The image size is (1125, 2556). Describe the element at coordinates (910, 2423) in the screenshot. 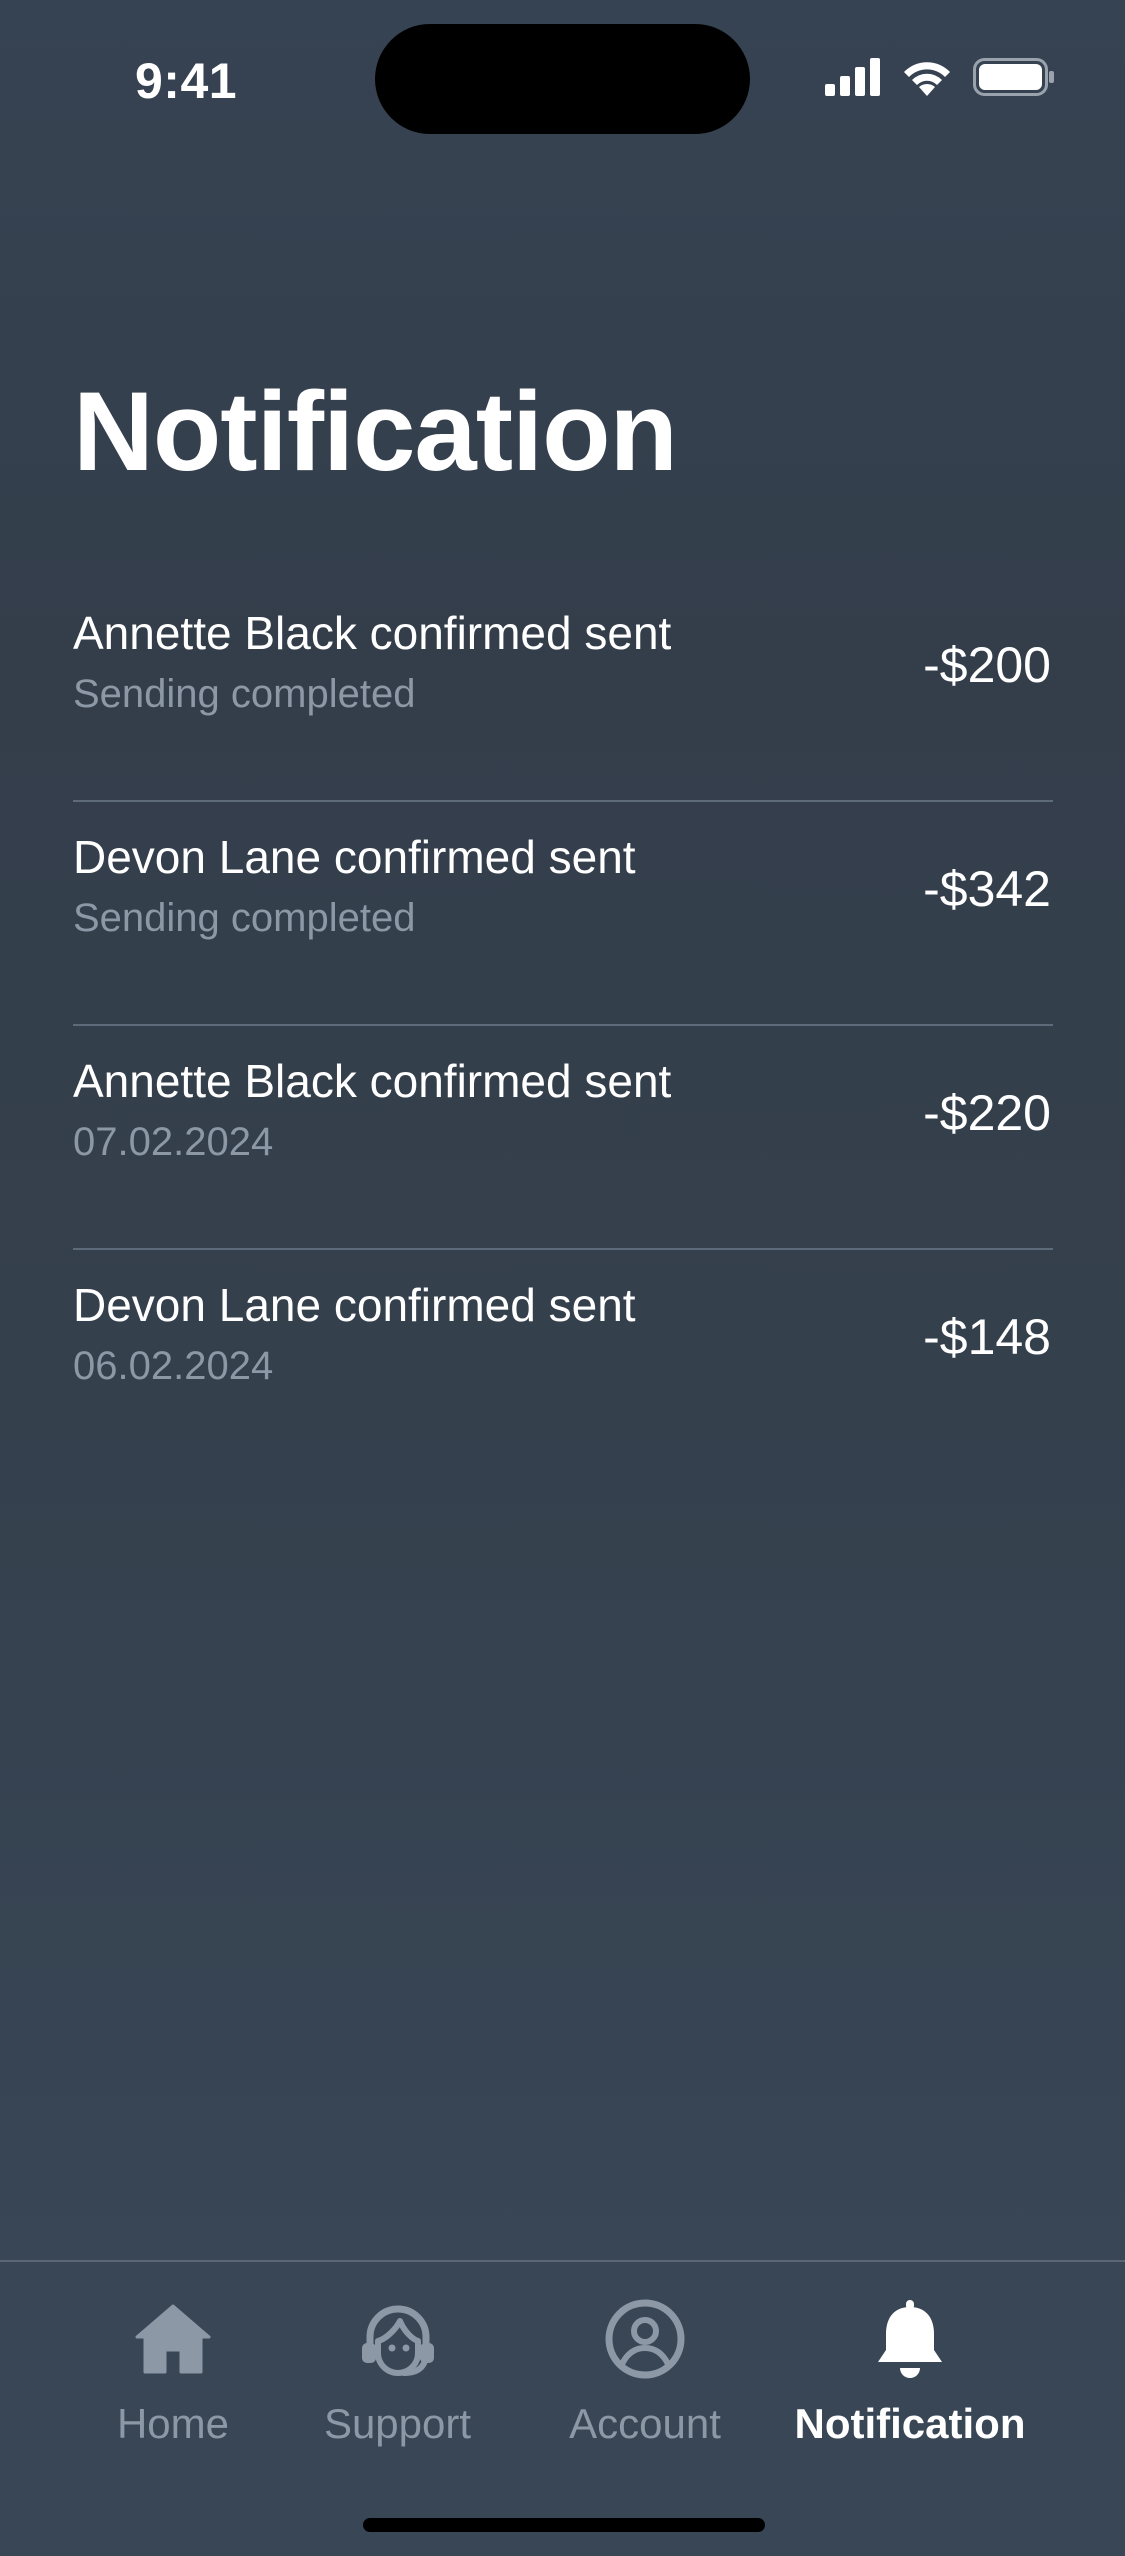

I see `tab-label: Notification` at that location.